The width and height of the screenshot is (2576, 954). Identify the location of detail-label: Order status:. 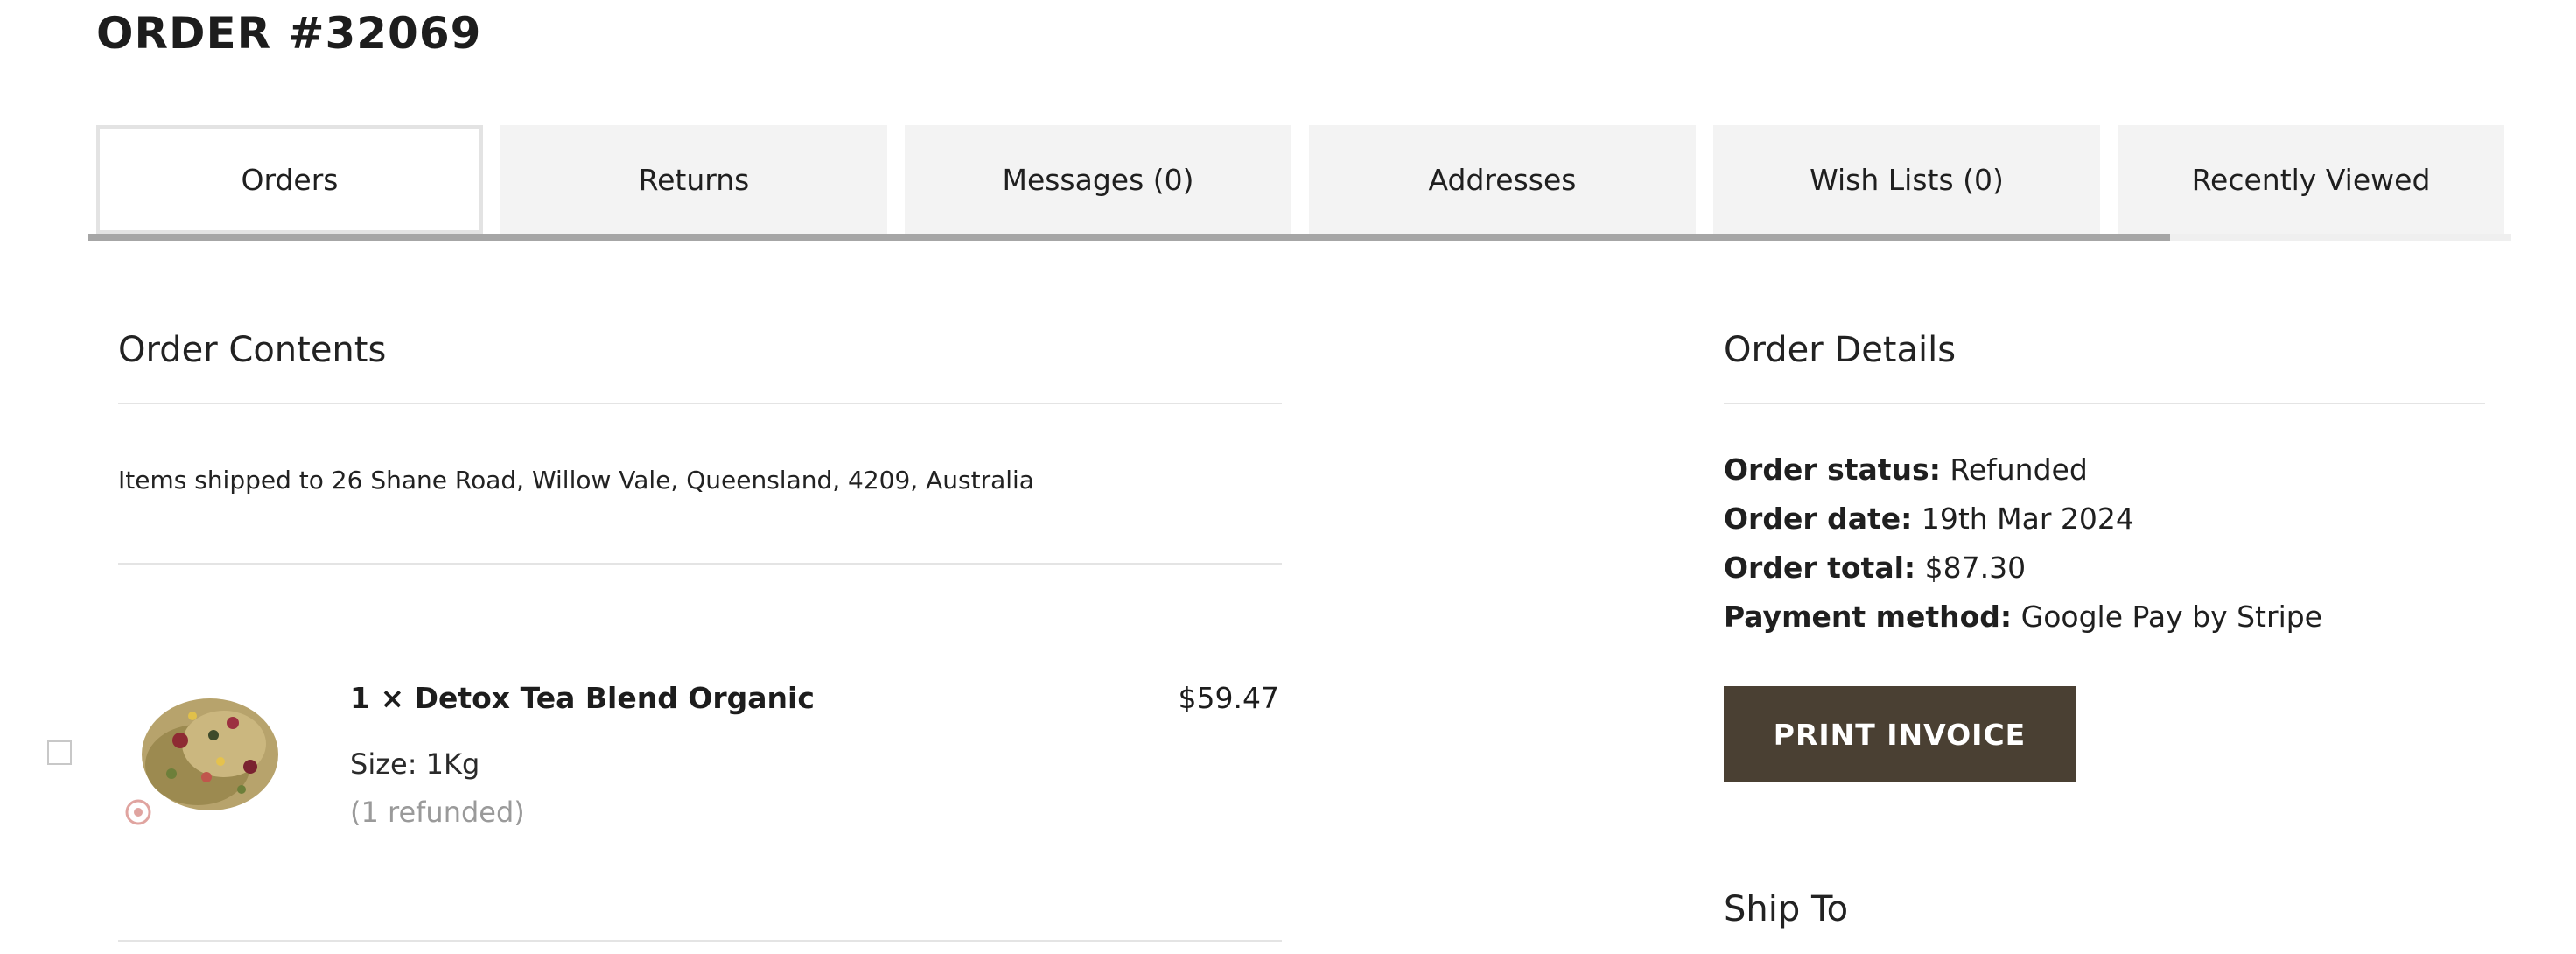
(1832, 470).